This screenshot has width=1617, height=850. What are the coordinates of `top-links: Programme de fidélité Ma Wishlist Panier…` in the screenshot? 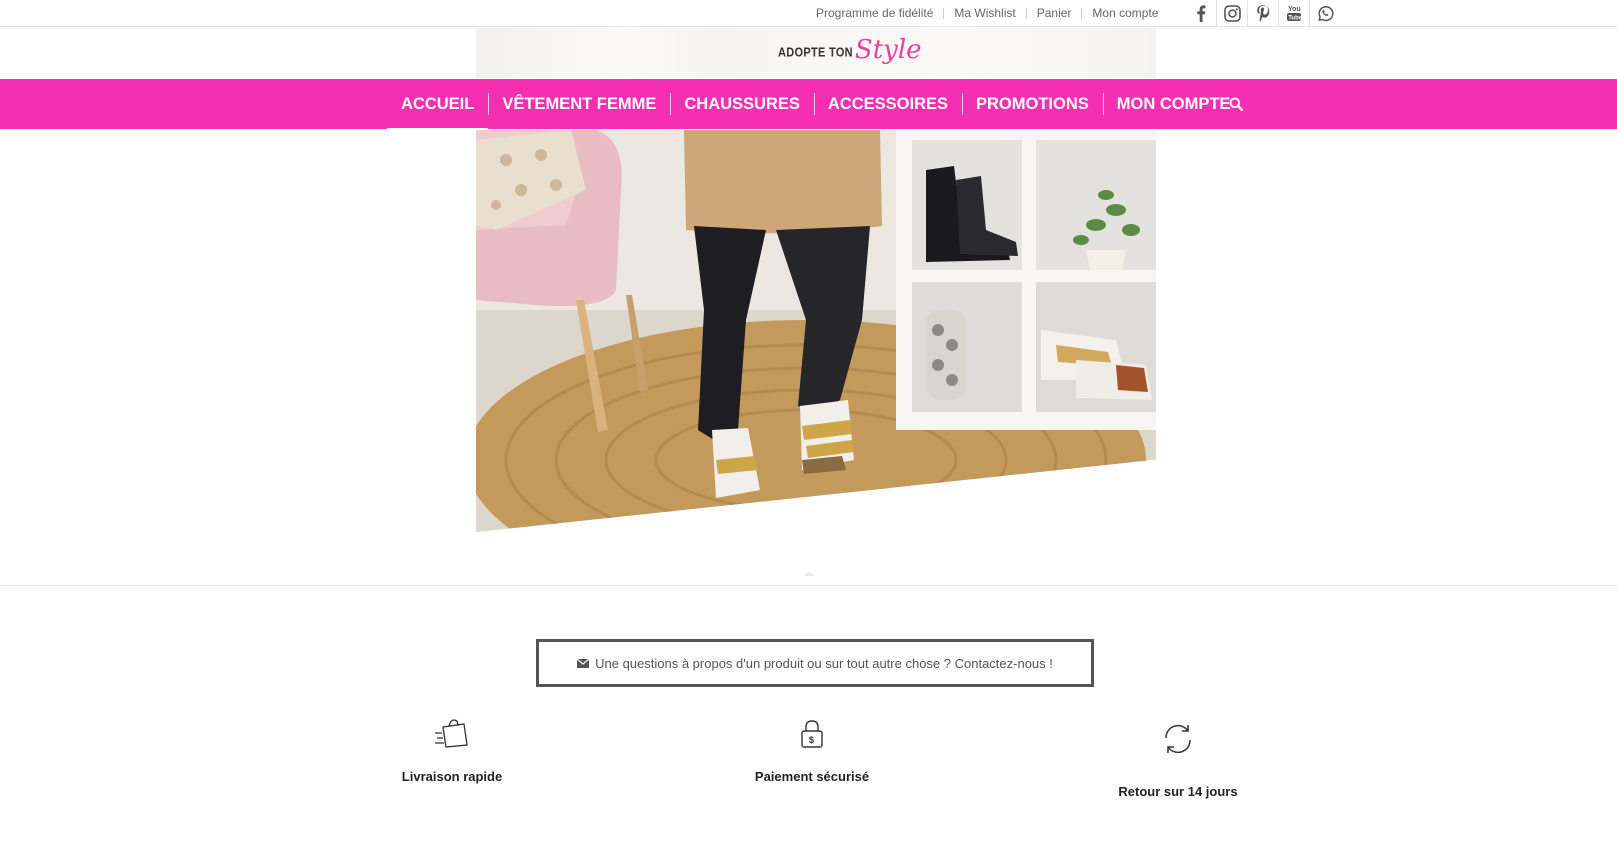 It's located at (987, 13).